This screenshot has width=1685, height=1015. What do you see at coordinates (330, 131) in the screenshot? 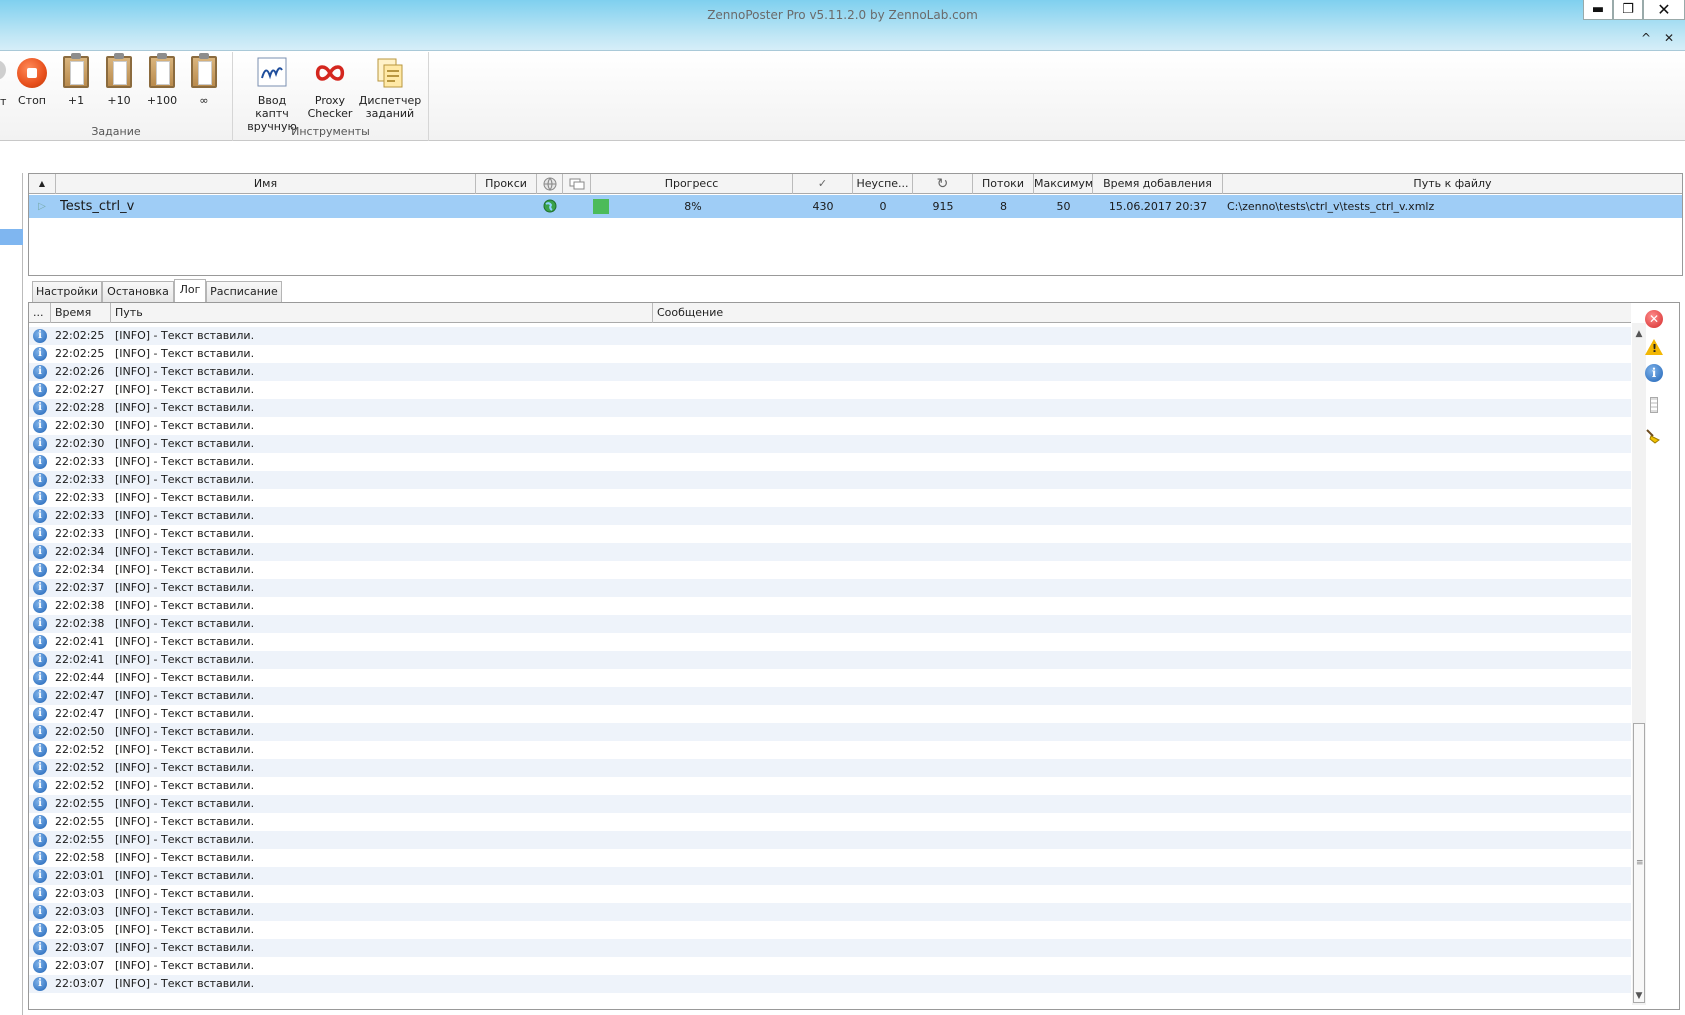
I see `tools-group-label: Инструменты` at bounding box center [330, 131].